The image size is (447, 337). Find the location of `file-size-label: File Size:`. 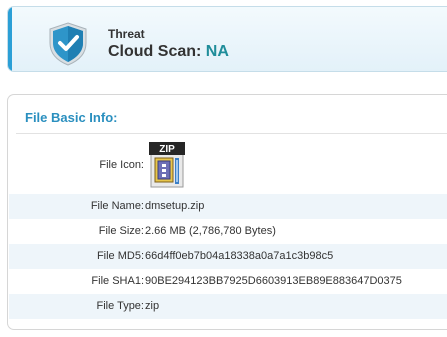

file-size-label: File Size: is located at coordinates (121, 231).